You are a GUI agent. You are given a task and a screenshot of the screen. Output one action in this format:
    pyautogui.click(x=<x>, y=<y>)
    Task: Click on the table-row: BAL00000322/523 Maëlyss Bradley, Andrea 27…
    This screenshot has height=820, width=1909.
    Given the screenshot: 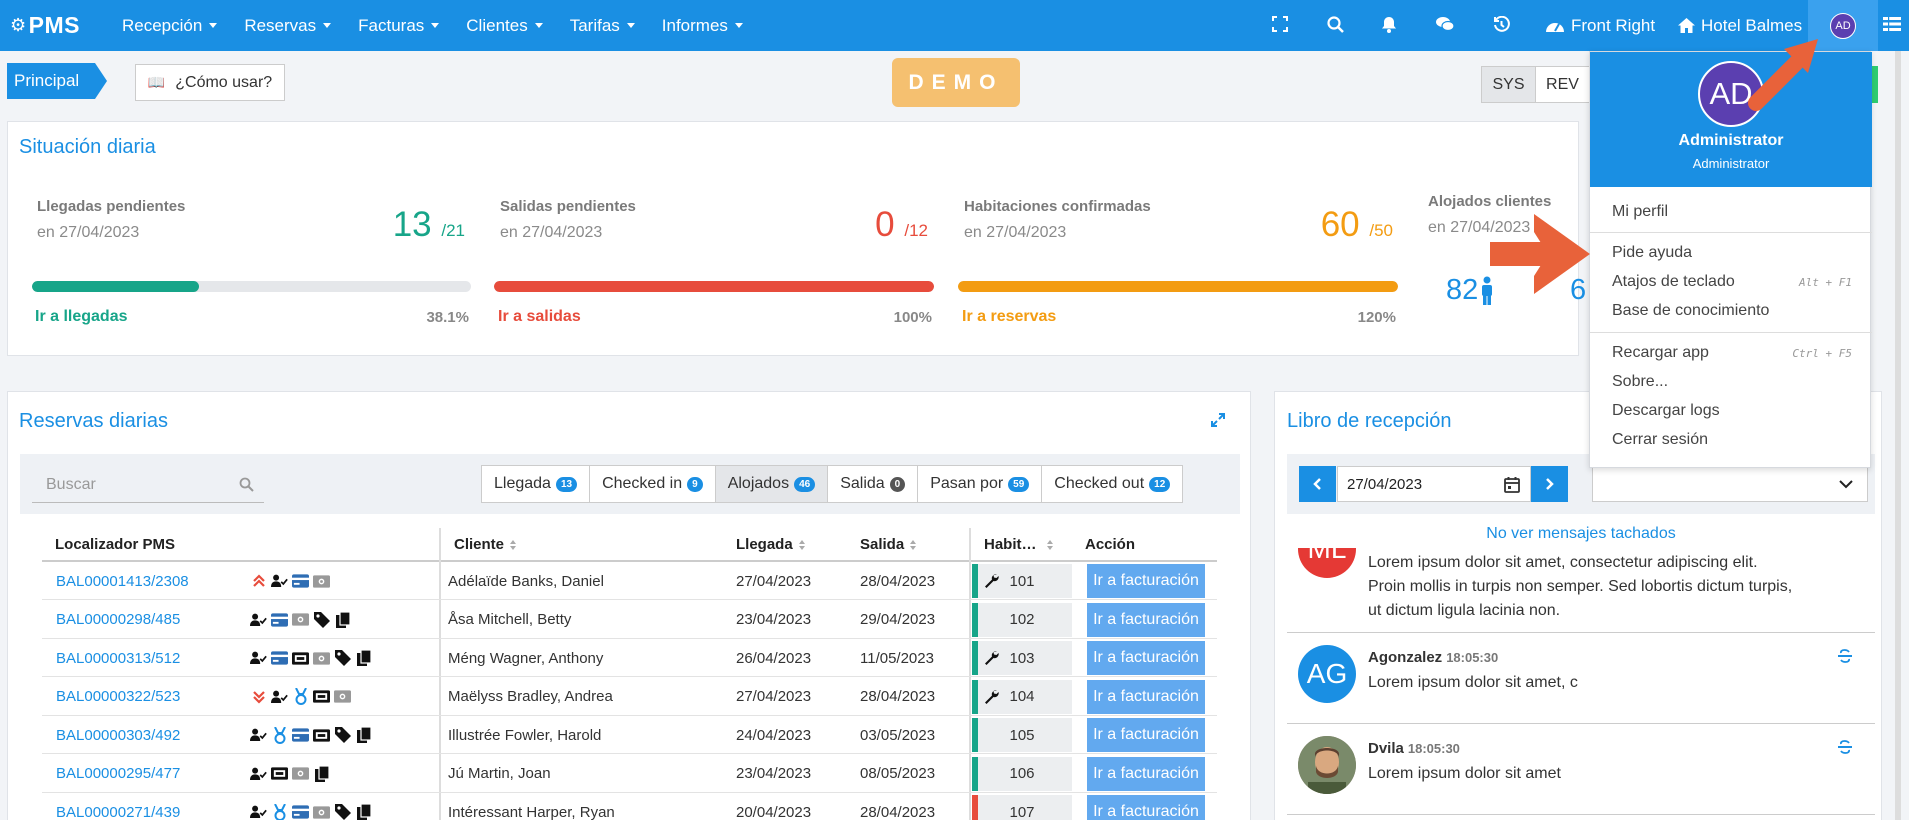 What is the action you would take?
    pyautogui.click(x=629, y=697)
    